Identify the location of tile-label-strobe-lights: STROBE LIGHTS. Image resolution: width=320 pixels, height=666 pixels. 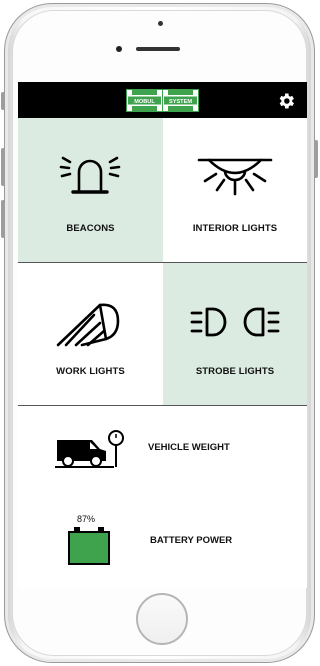
(235, 371).